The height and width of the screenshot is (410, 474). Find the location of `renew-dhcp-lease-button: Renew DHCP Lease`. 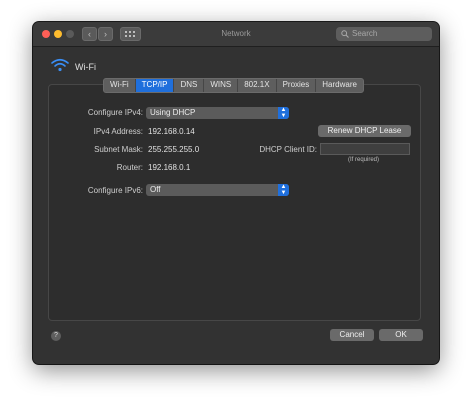

renew-dhcp-lease-button: Renew DHCP Lease is located at coordinates (364, 131).